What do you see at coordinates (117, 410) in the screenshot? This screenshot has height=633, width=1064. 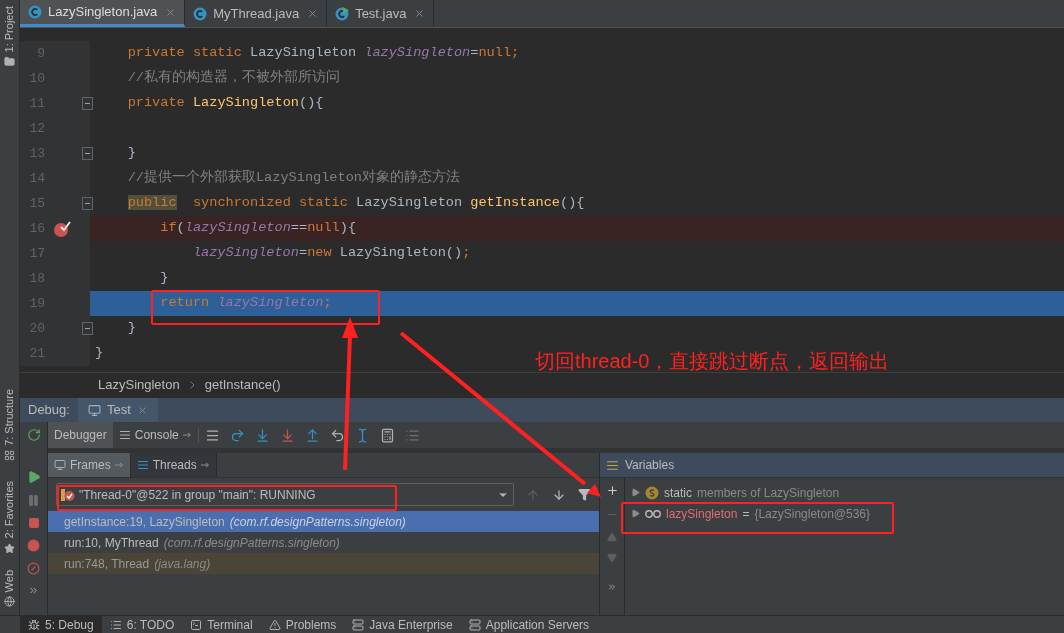 I see `session-tab: Test` at bounding box center [117, 410].